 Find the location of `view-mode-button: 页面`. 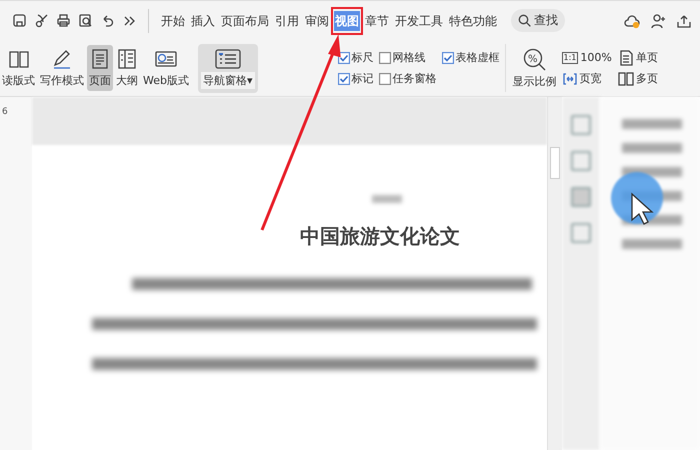

view-mode-button: 页面 is located at coordinates (100, 68).